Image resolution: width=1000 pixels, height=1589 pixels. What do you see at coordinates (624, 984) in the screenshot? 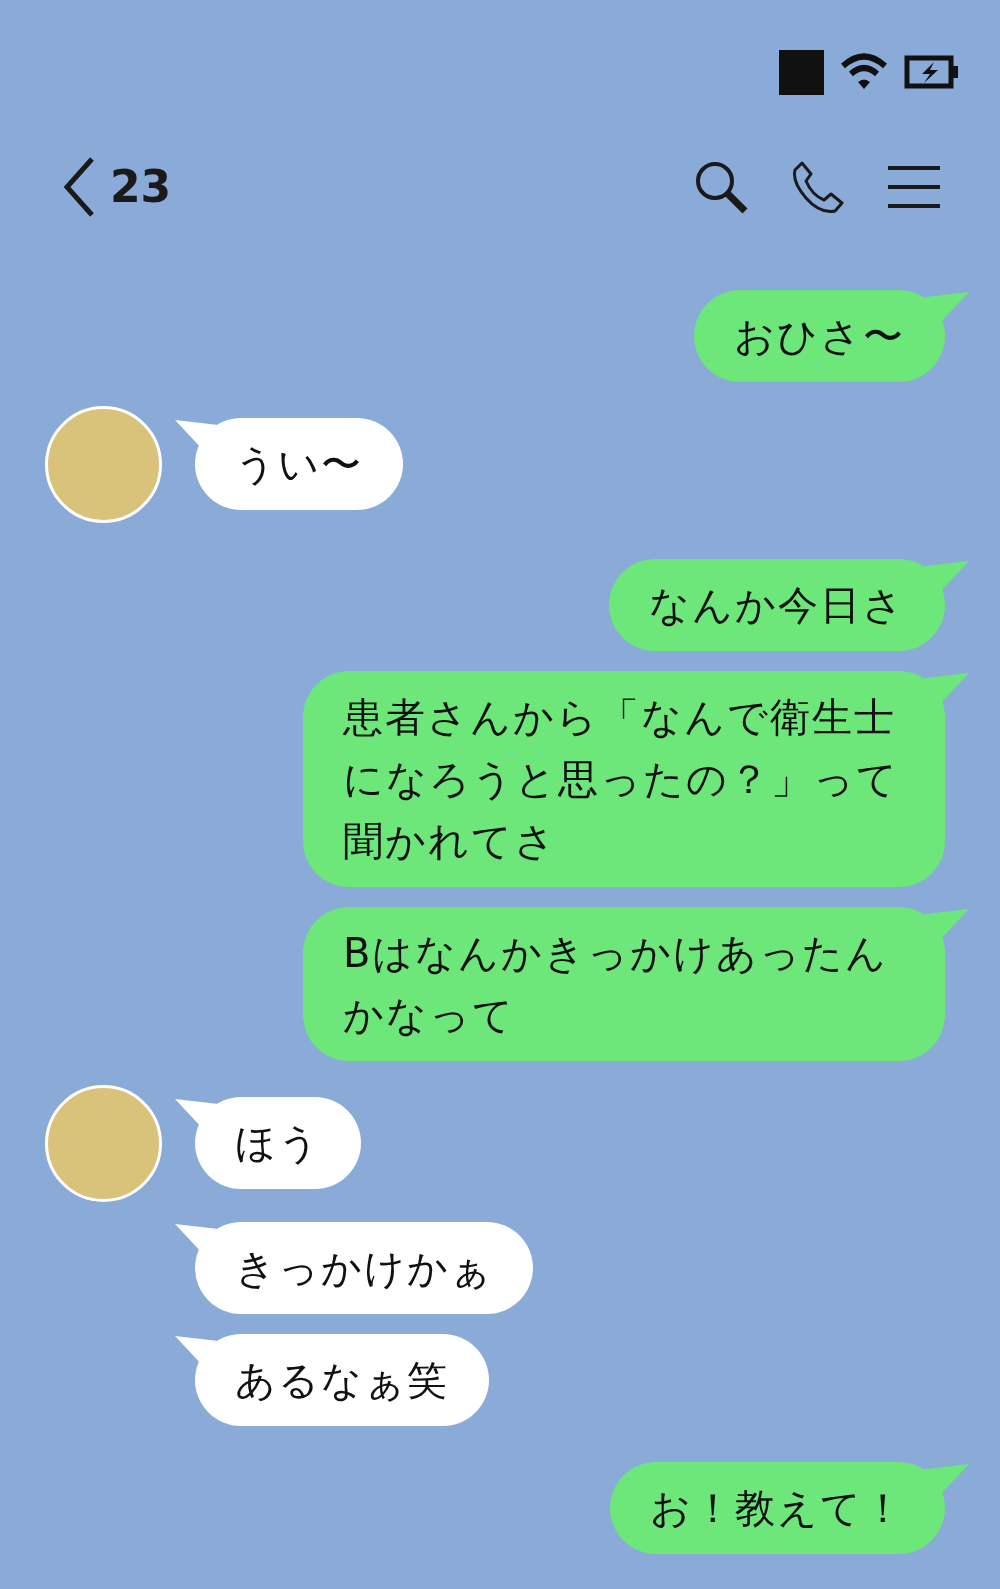
I see `message-bubble: Bはなんかきっかけあったんかなって` at bounding box center [624, 984].